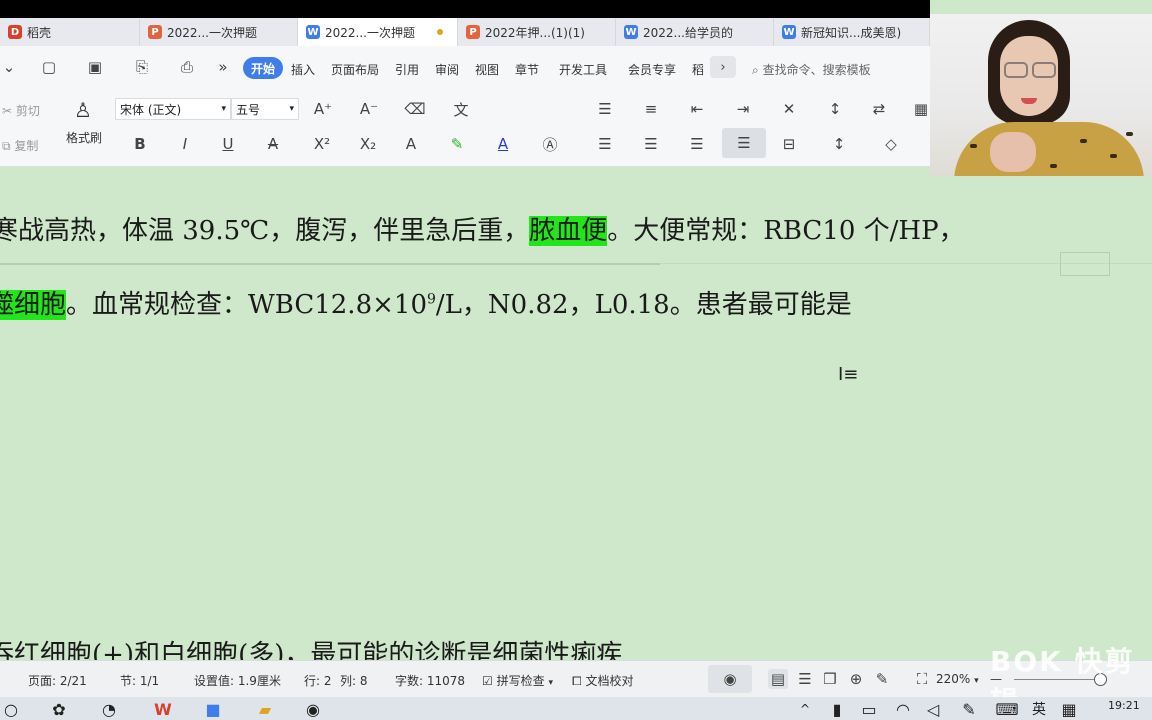 The image size is (1152, 720). Describe the element at coordinates (957, 679) in the screenshot. I see `zoom-level: 220% ▾` at that location.